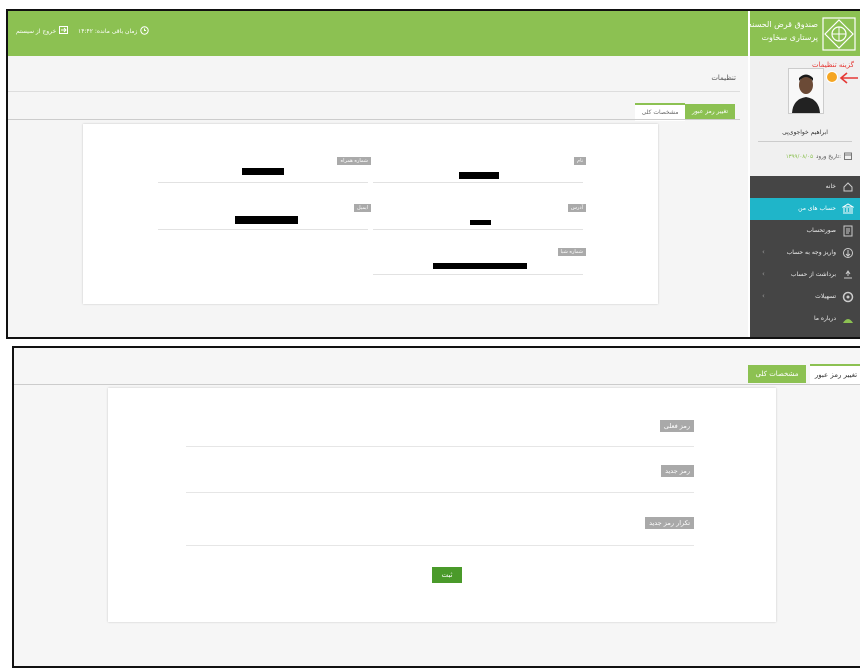 This screenshot has width=860, height=668. What do you see at coordinates (263, 229) in the screenshot?
I see `email-field` at bounding box center [263, 229].